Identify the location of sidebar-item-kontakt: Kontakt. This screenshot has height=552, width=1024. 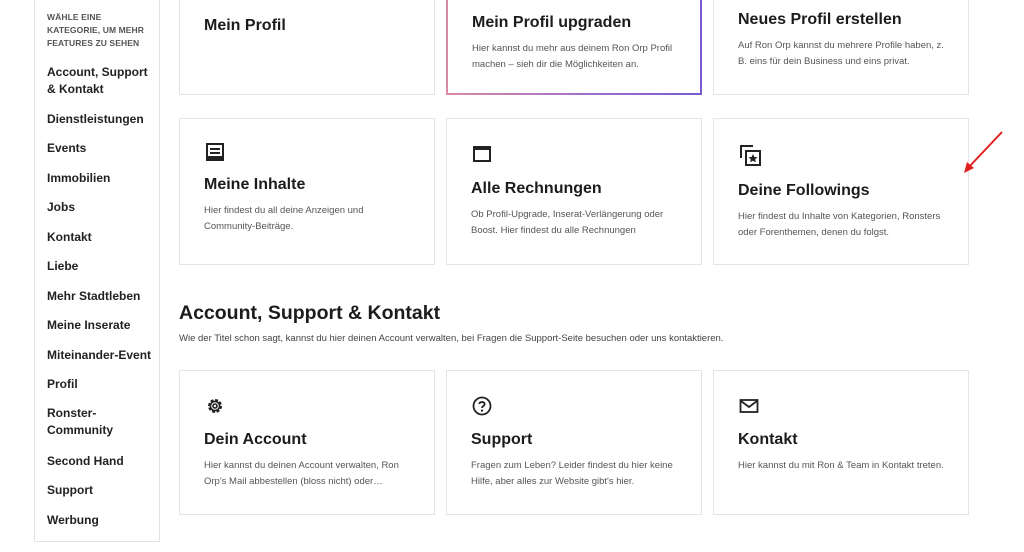
(101, 237).